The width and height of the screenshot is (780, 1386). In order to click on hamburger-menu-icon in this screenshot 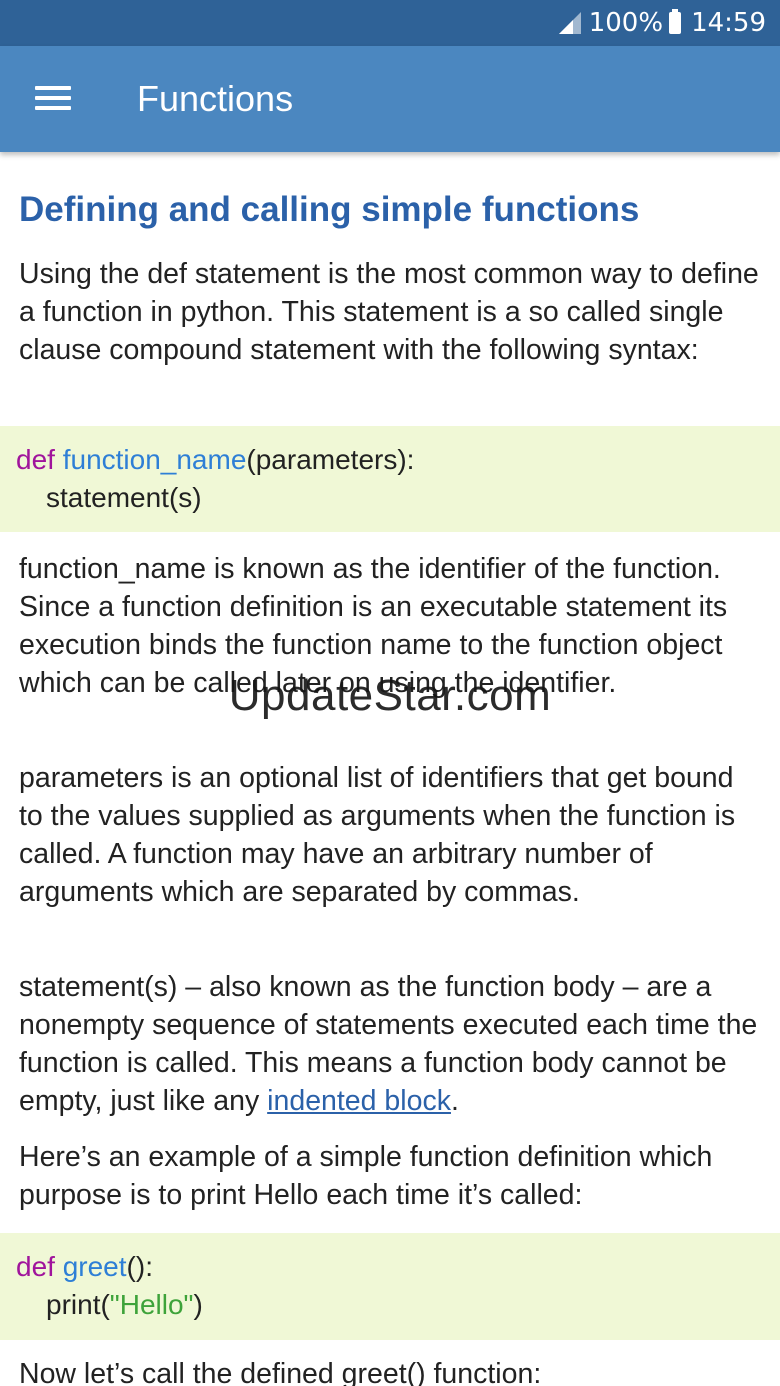, I will do `click(52, 98)`.